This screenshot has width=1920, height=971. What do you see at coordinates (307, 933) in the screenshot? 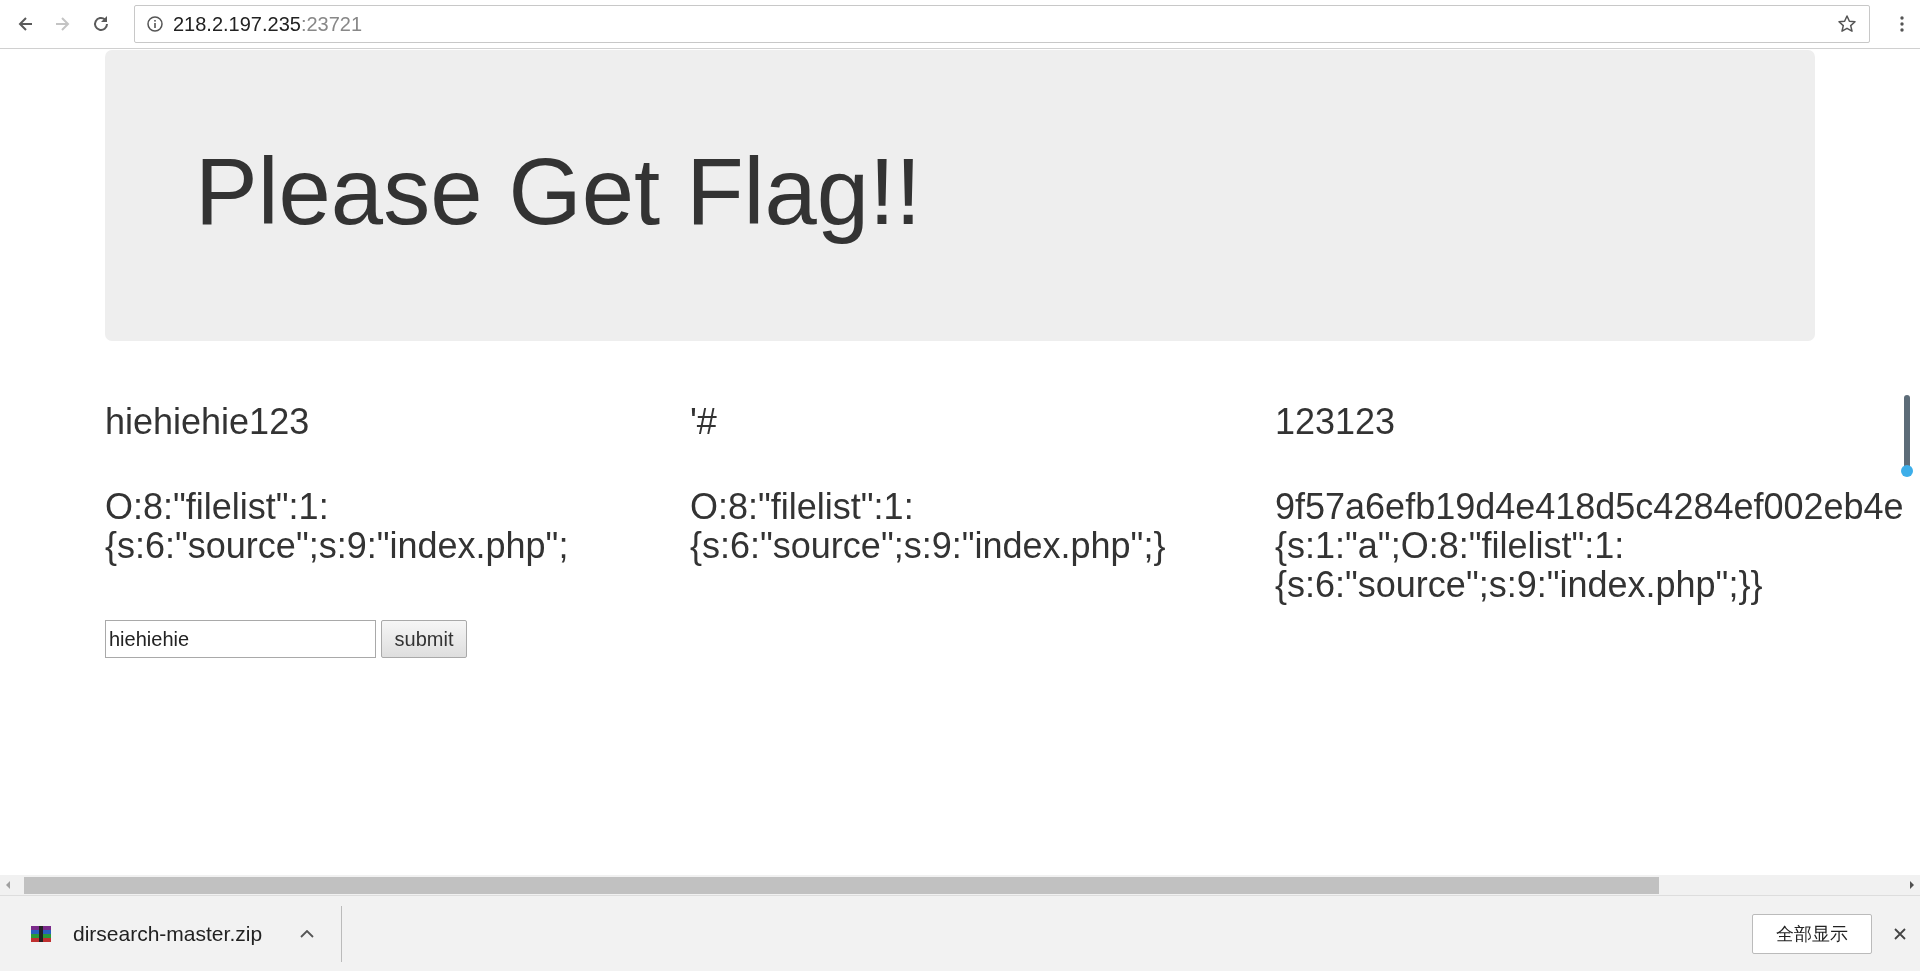
I see `caret-icon` at bounding box center [307, 933].